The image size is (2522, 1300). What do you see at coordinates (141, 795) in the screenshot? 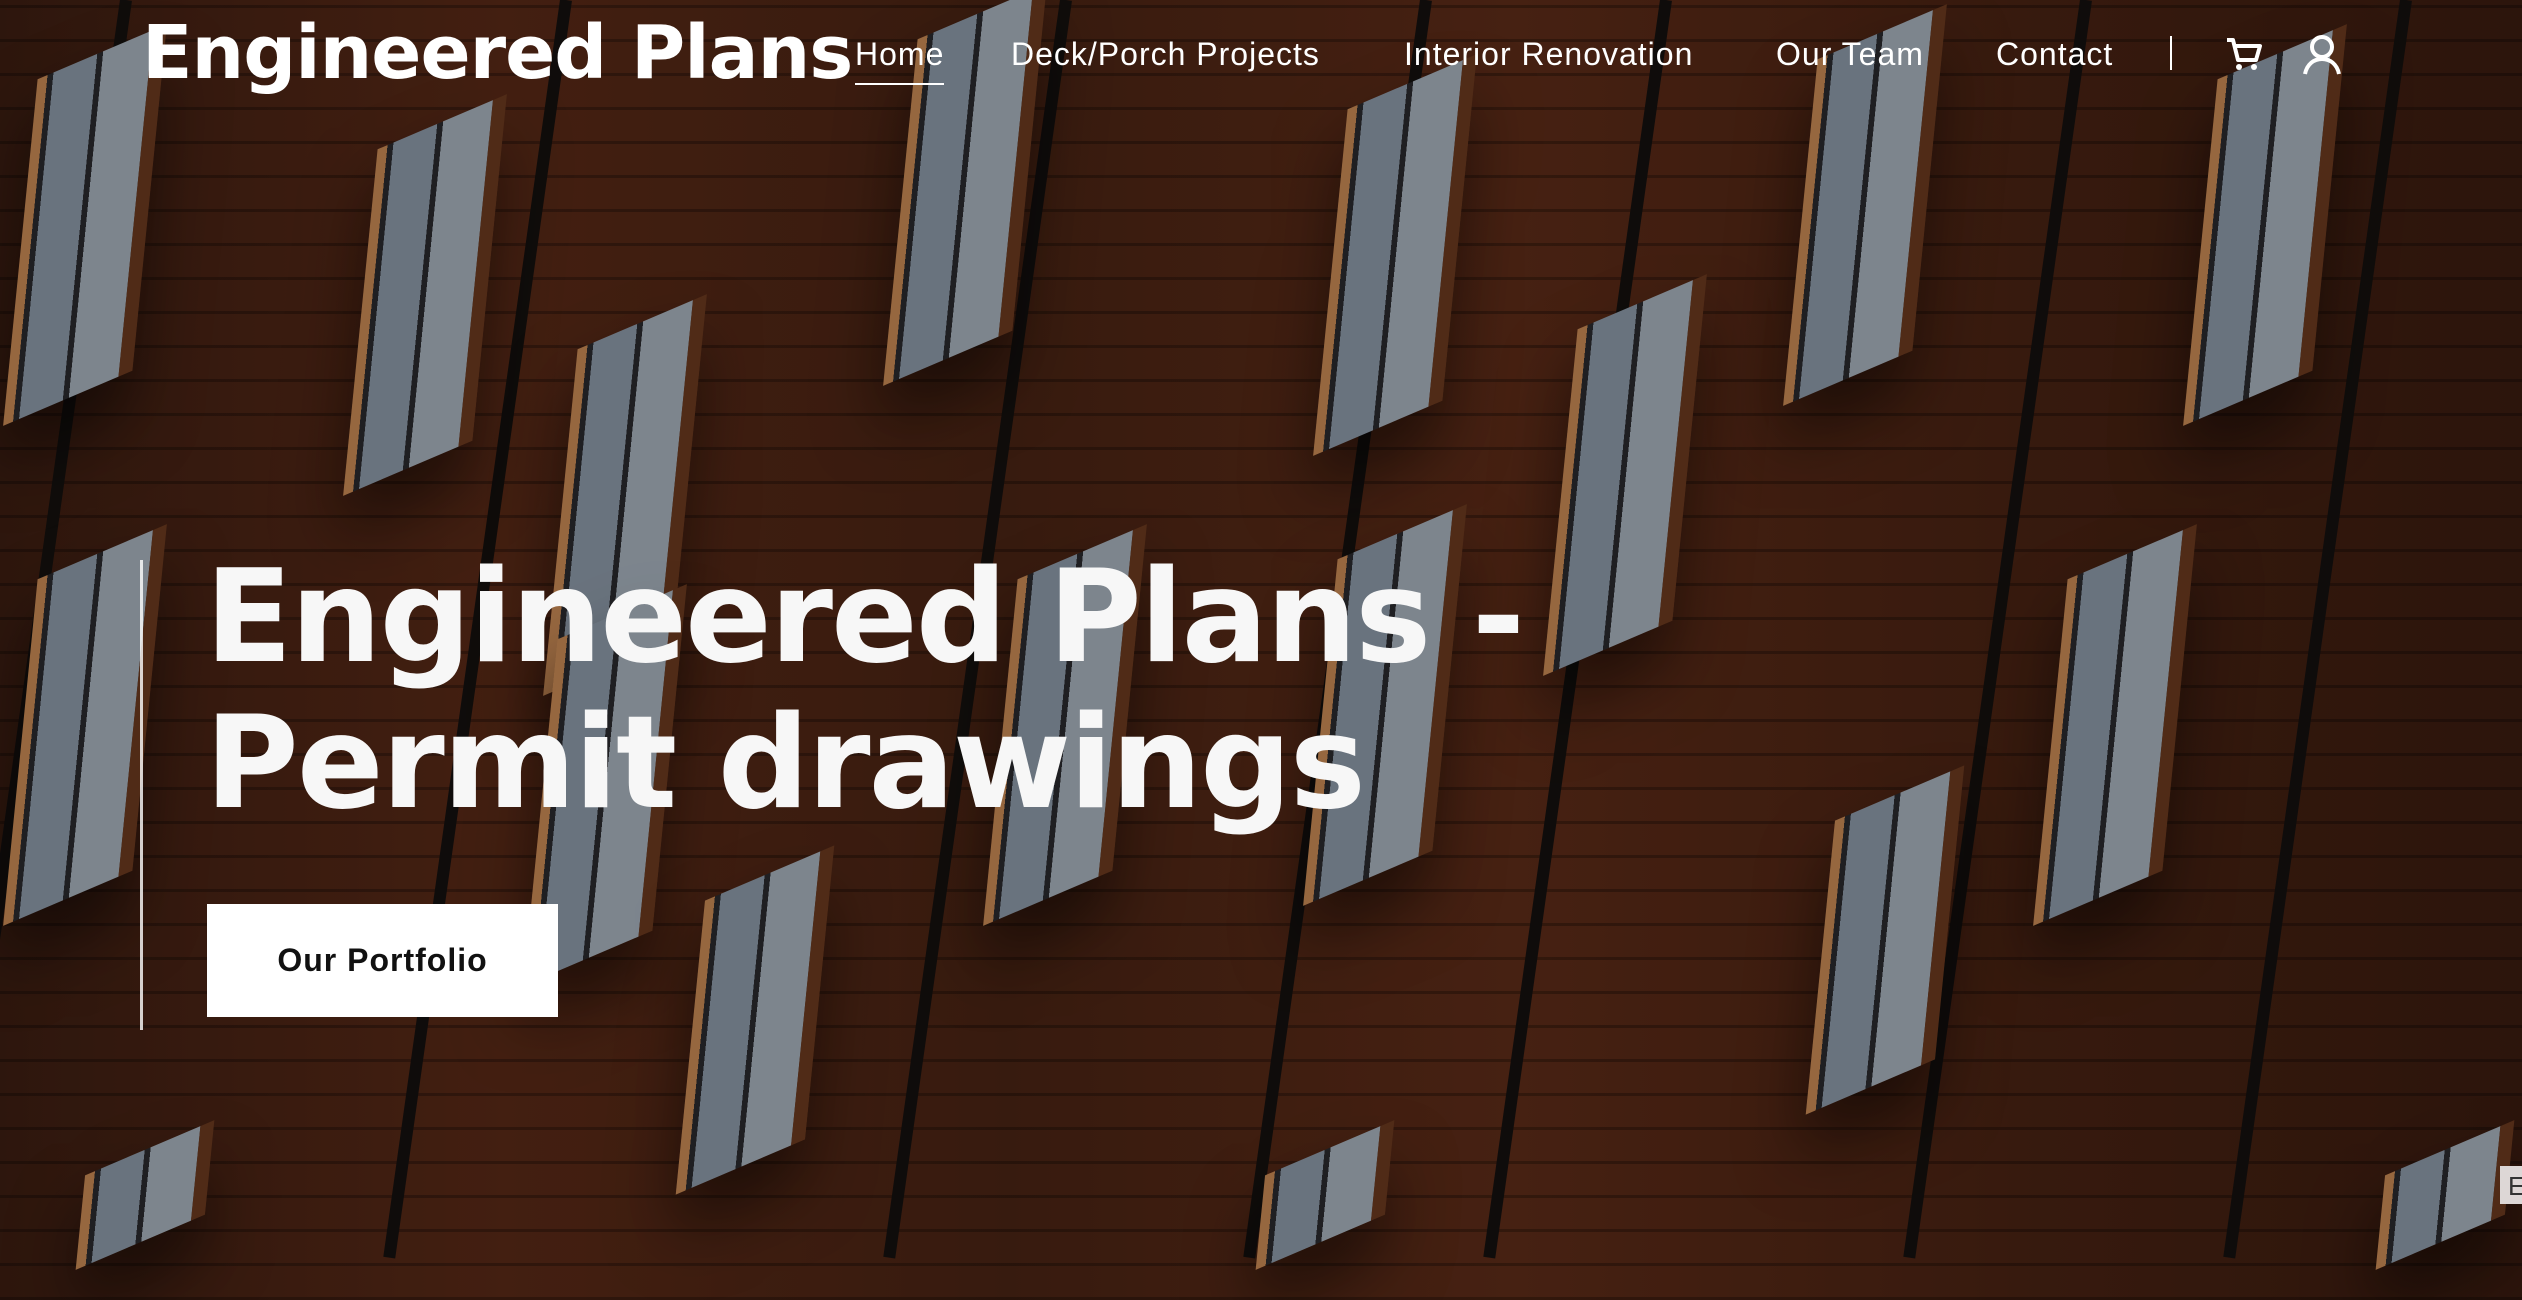
I see `hero-accent-line` at bounding box center [141, 795].